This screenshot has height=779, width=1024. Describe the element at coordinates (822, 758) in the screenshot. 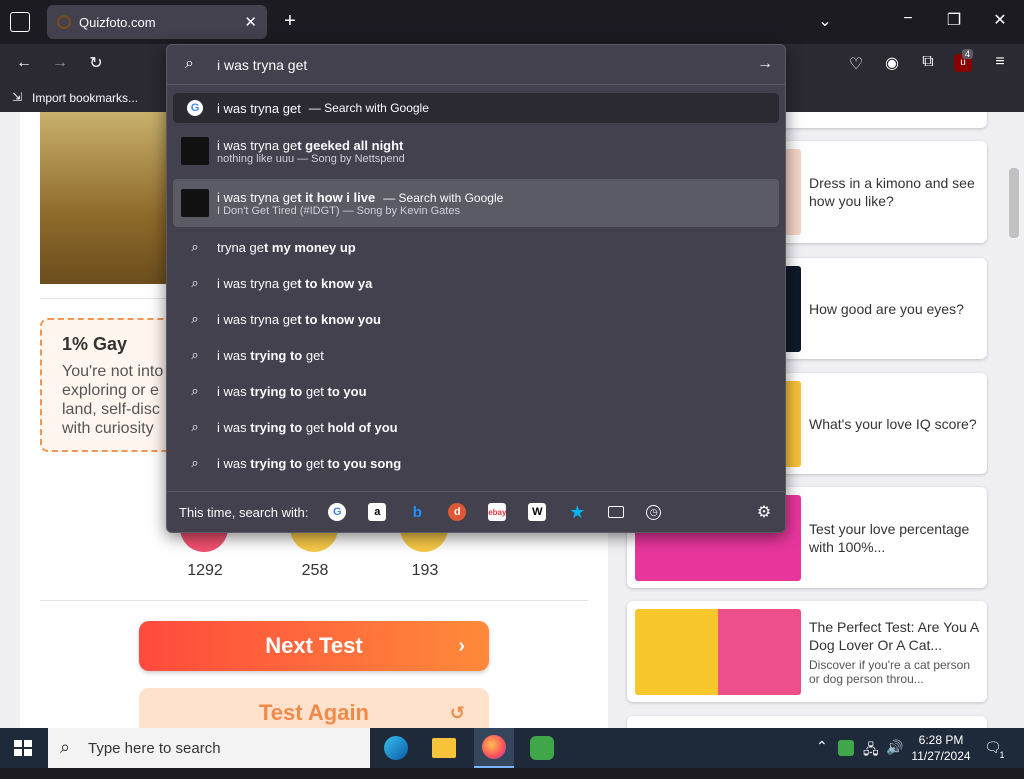

I see `tray-chevron-icon: ⌃` at that location.